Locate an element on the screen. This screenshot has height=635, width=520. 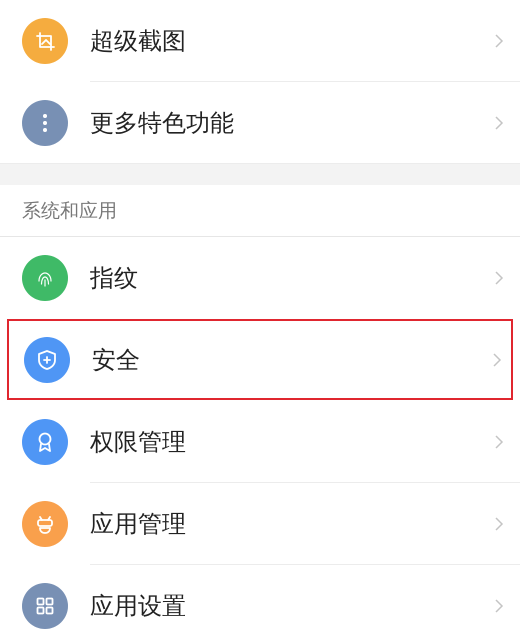
settings-item: 应用设置 is located at coordinates (260, 600).